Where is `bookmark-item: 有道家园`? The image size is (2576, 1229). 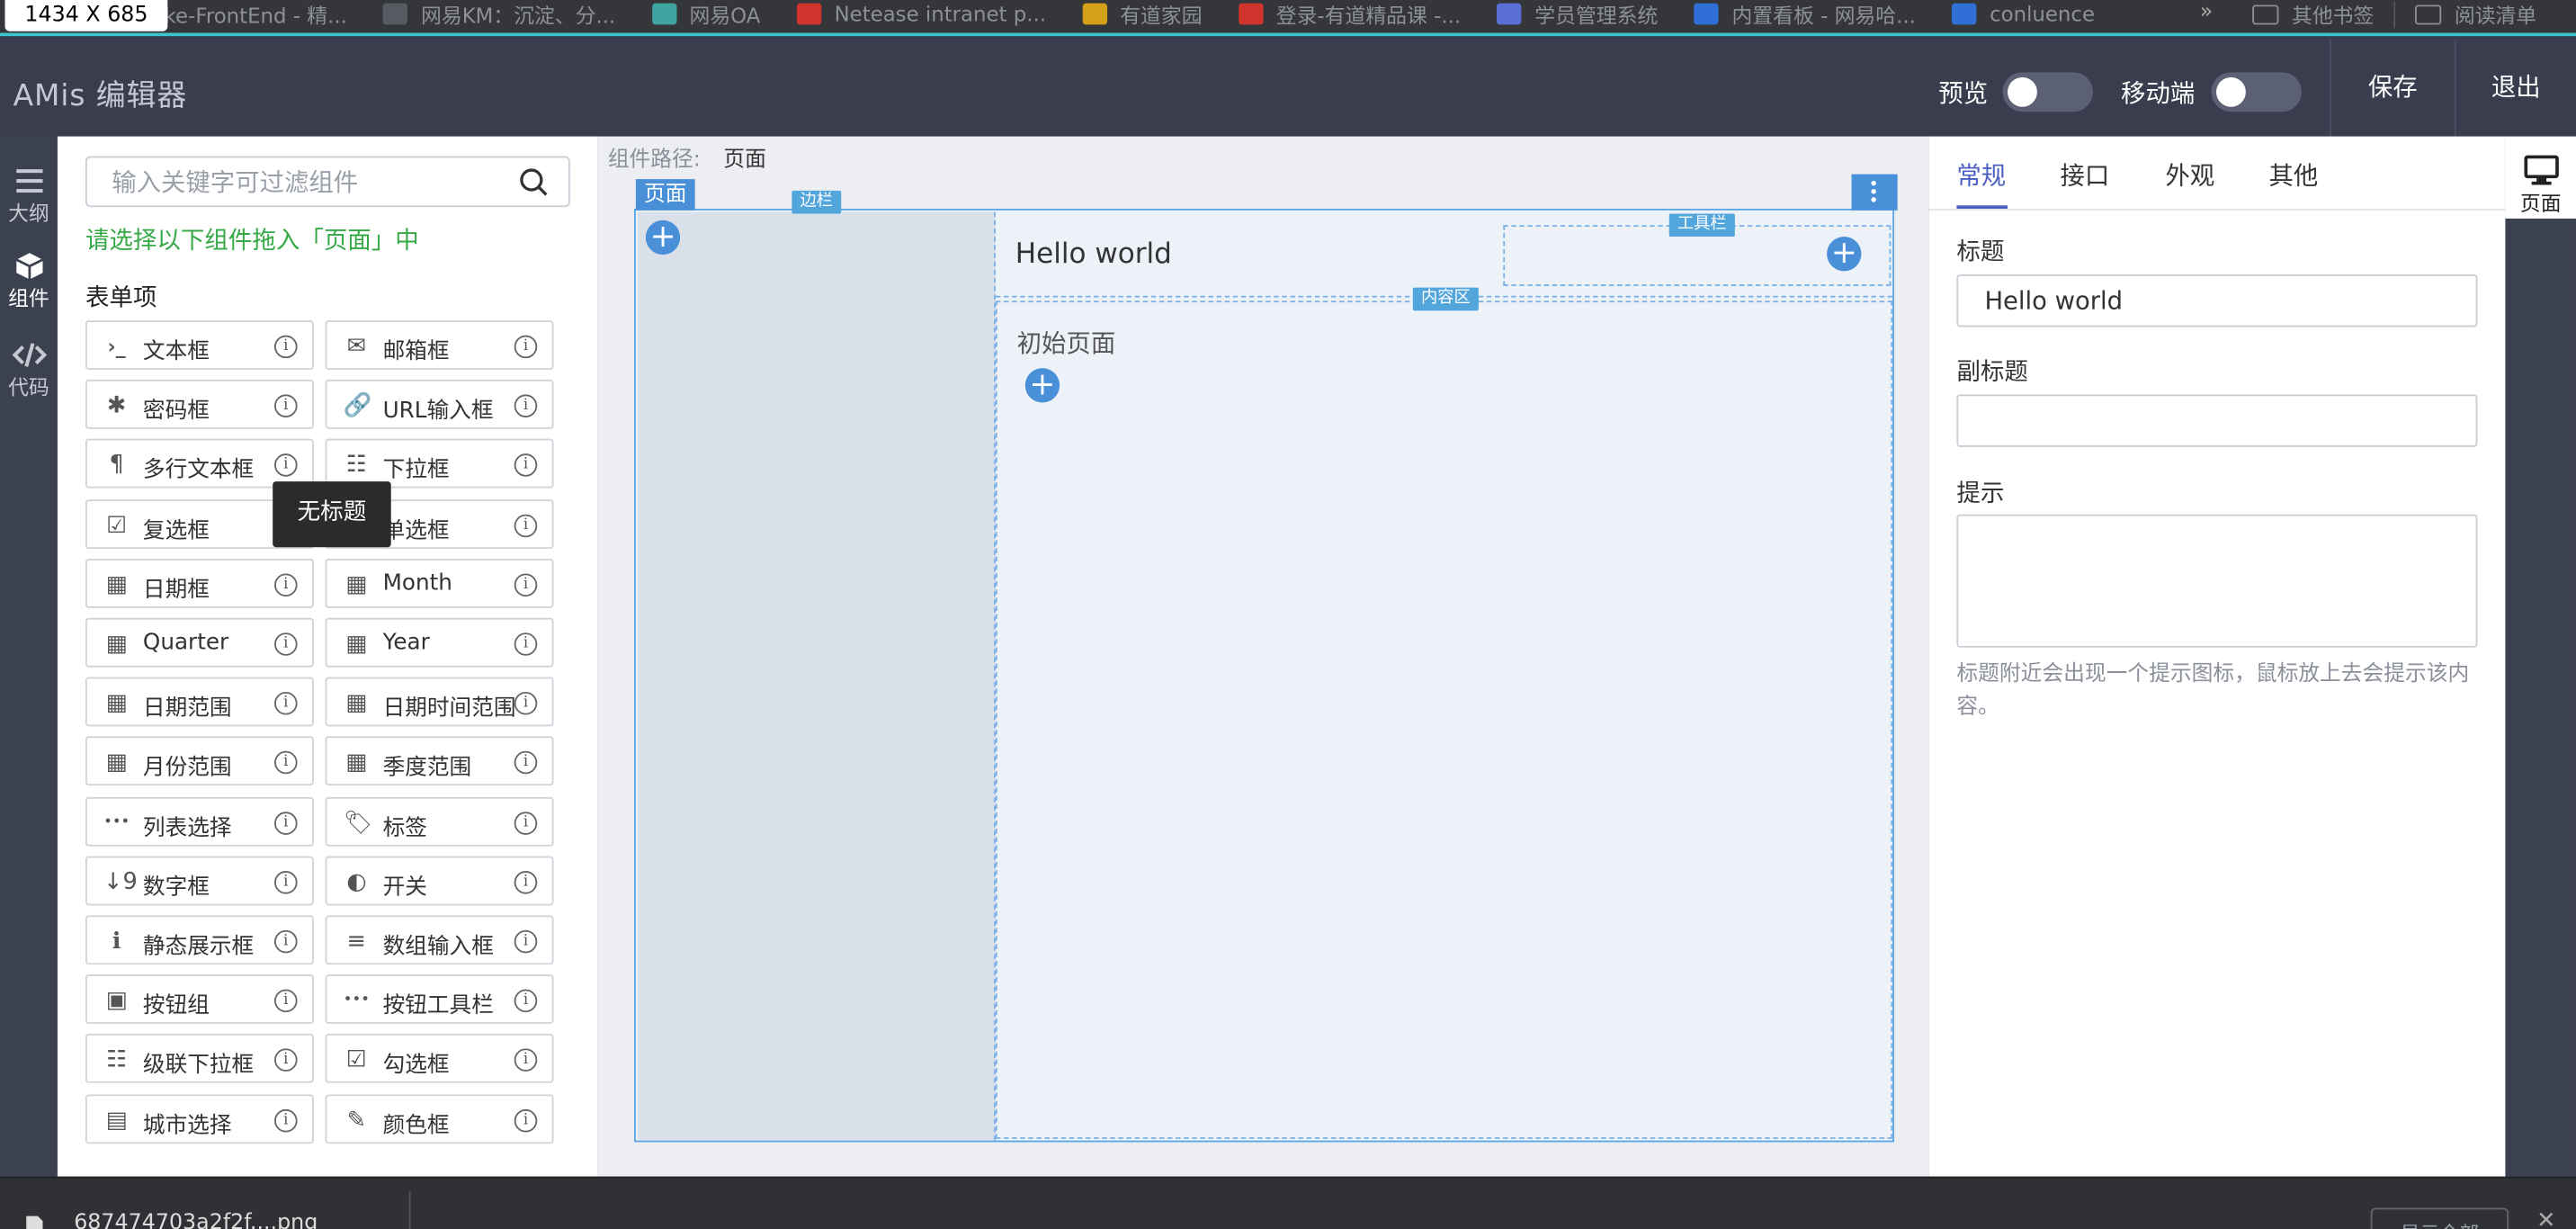 bookmark-item: 有道家园 is located at coordinates (1142, 14).